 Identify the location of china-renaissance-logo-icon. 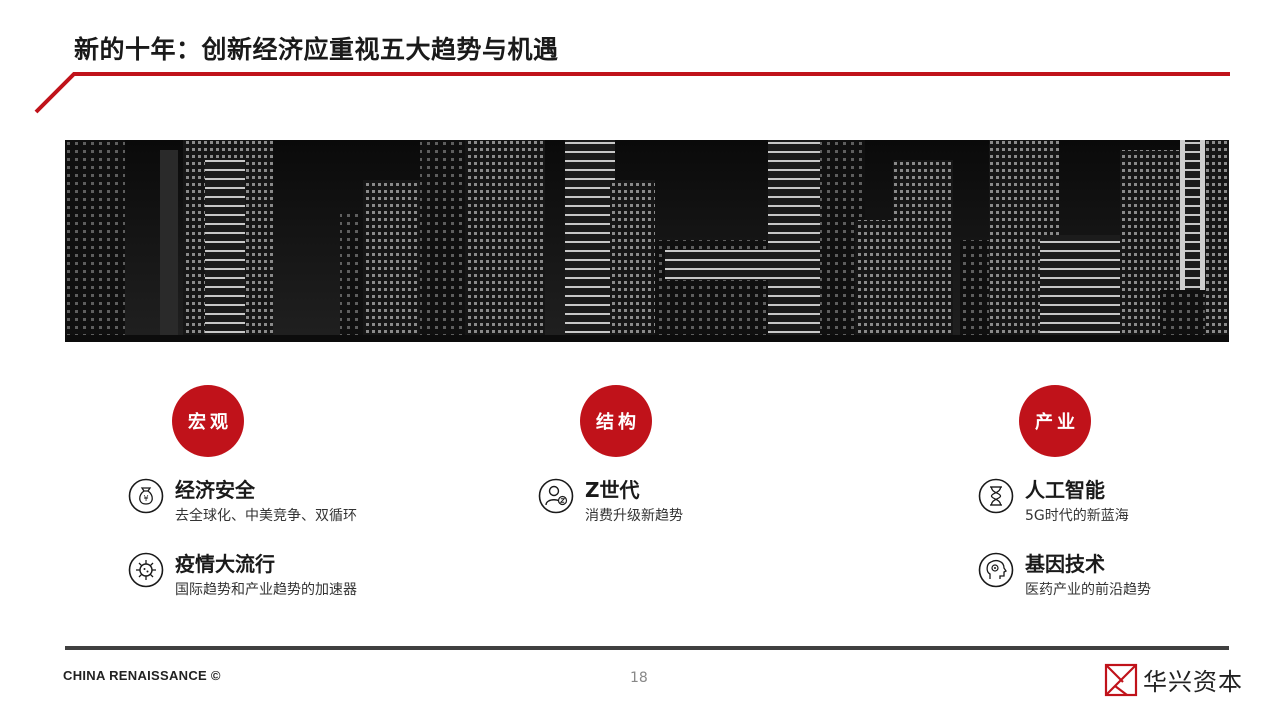
(1121, 680).